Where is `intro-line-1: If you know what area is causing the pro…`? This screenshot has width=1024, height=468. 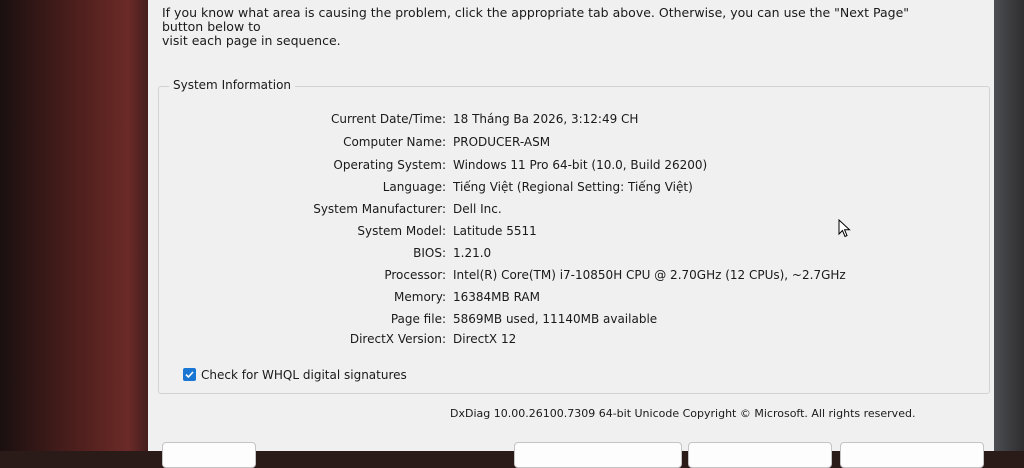
intro-line-1: If you know what area is causing the pro… is located at coordinates (536, 19).